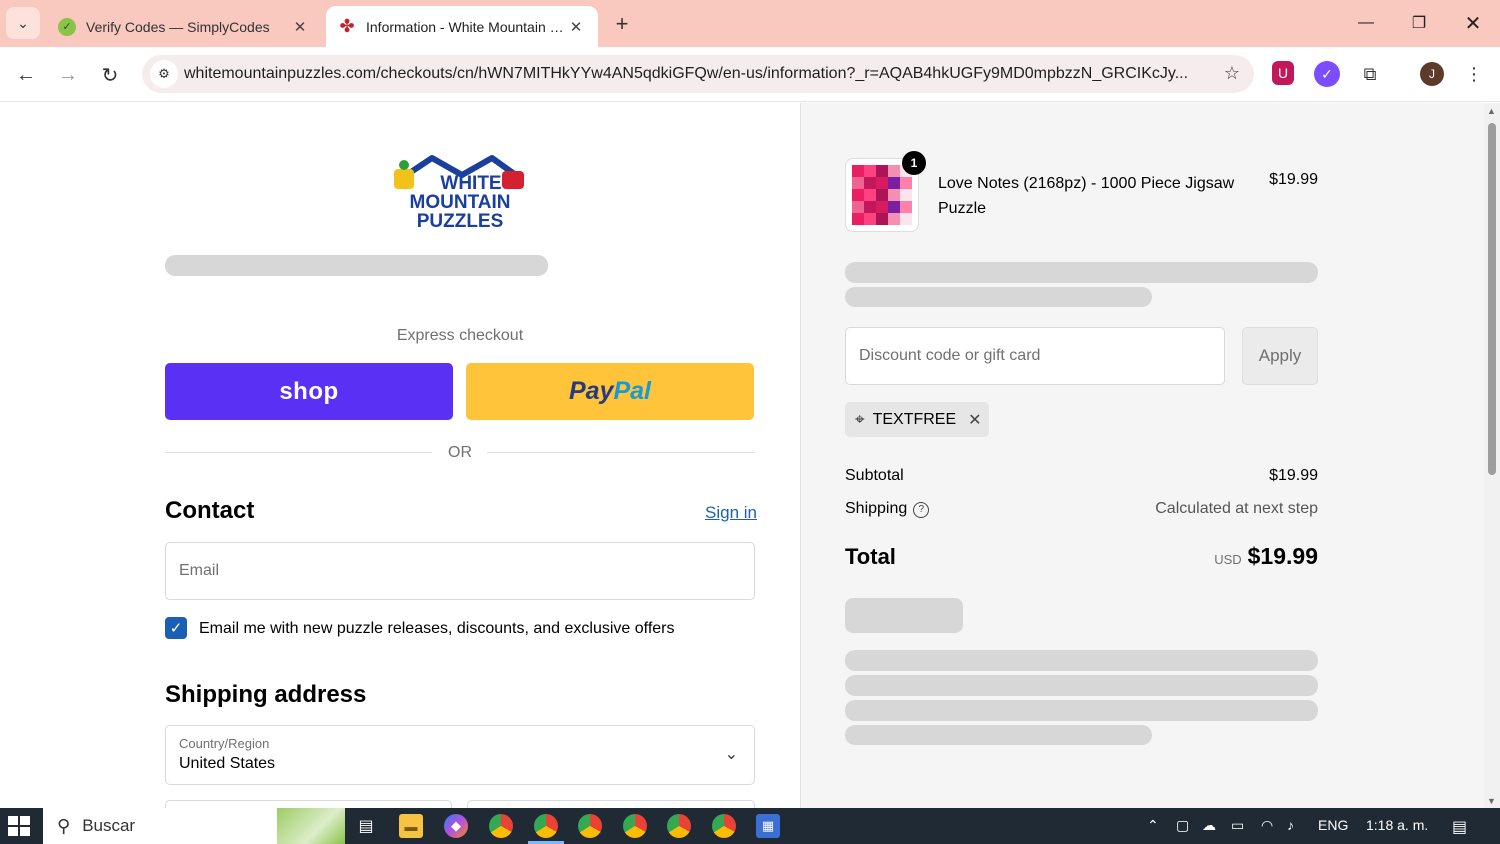 Image resolution: width=1500 pixels, height=844 pixels. What do you see at coordinates (1209, 825) in the screenshot?
I see `onedrive-cloud-icon: ☁` at bounding box center [1209, 825].